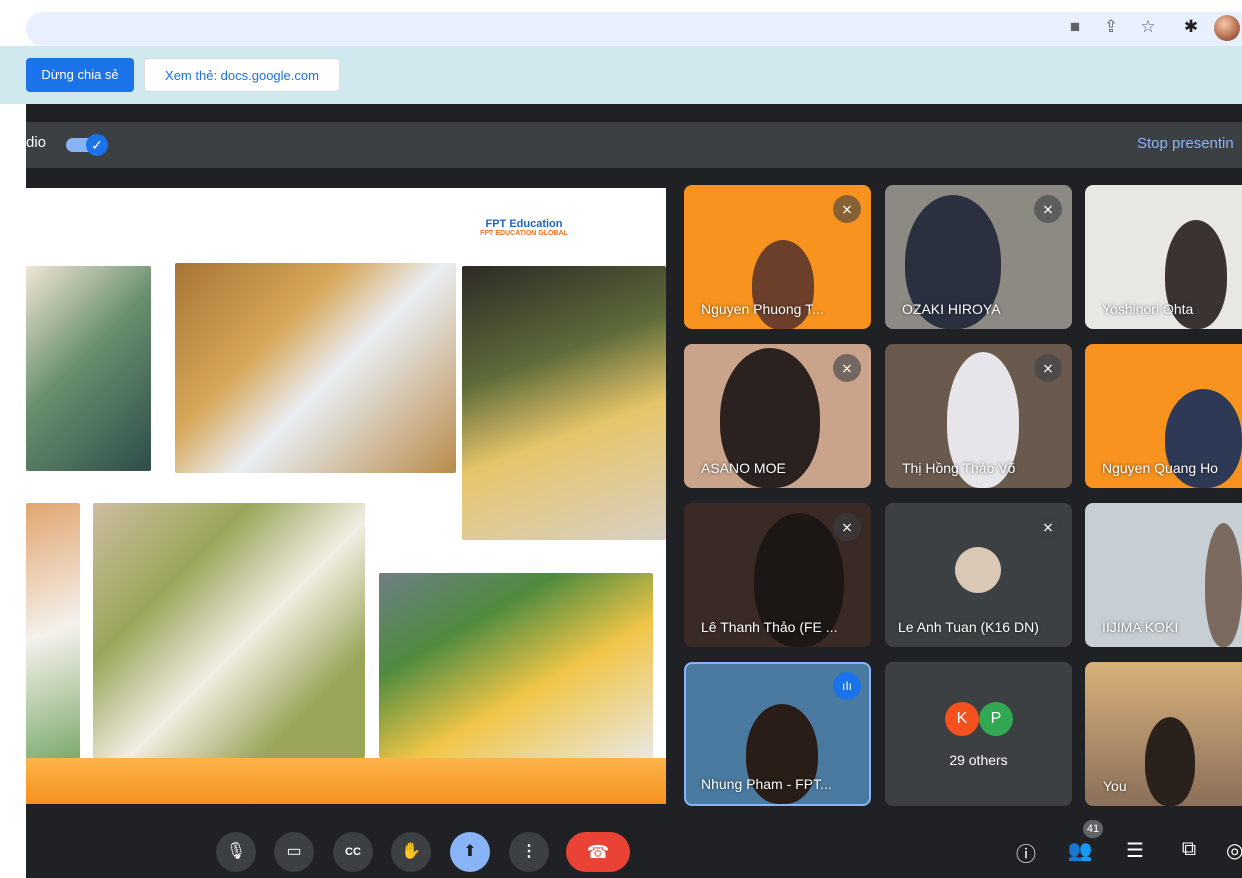 The image size is (1242, 878). What do you see at coordinates (88, 368) in the screenshot?
I see `food-photo-spring-rolls-bowl` at bounding box center [88, 368].